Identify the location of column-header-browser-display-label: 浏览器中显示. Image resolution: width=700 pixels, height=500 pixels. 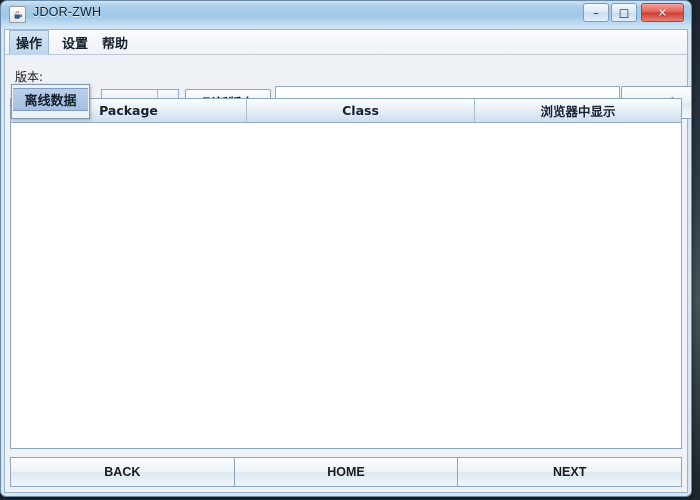
(578, 111).